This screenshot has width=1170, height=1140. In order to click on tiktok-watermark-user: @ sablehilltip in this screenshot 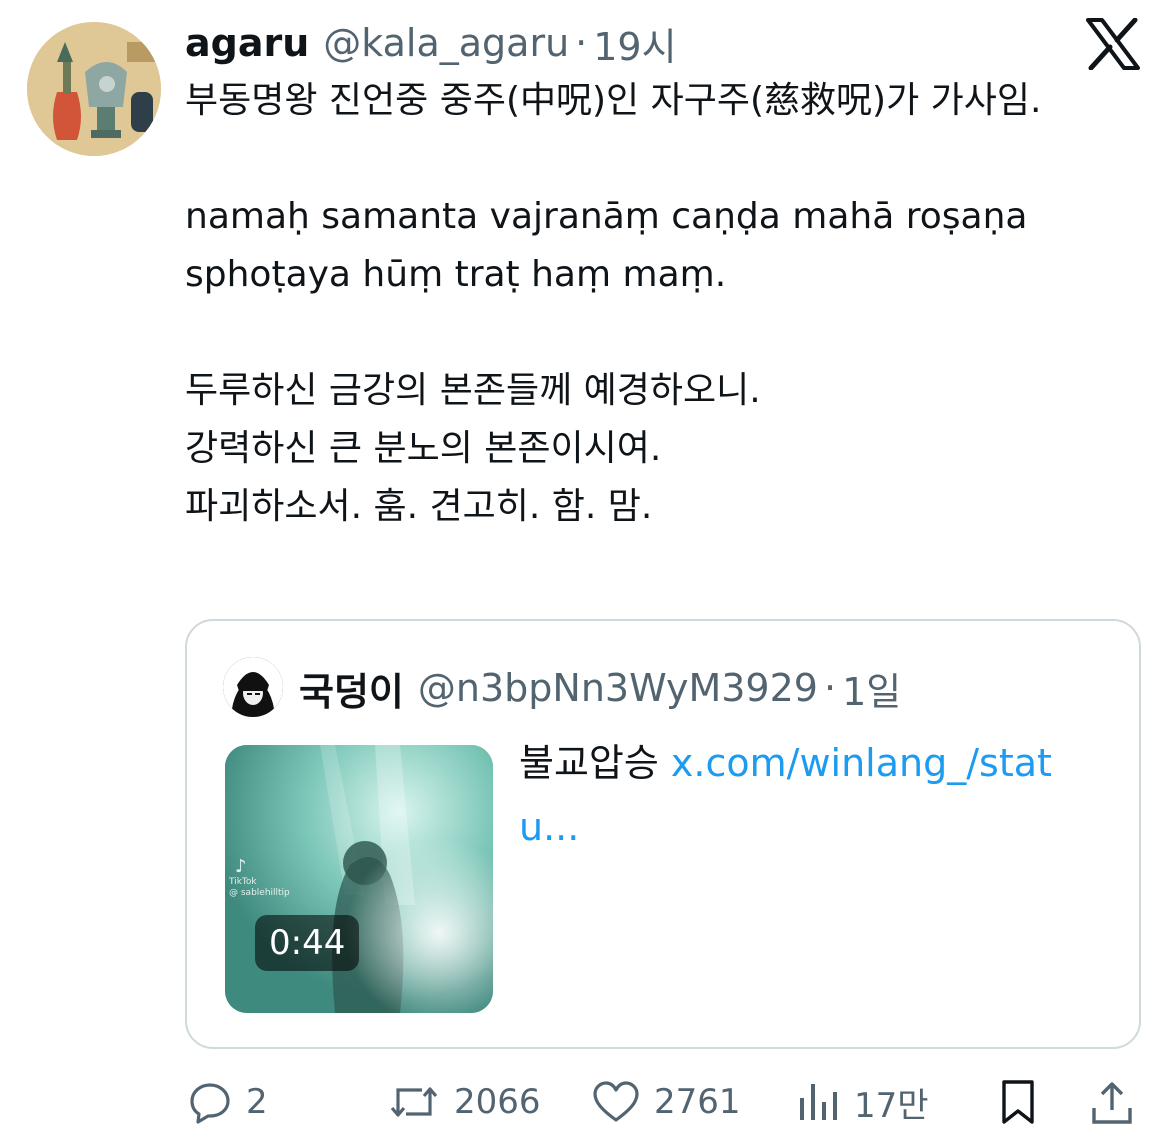, I will do `click(259, 893)`.